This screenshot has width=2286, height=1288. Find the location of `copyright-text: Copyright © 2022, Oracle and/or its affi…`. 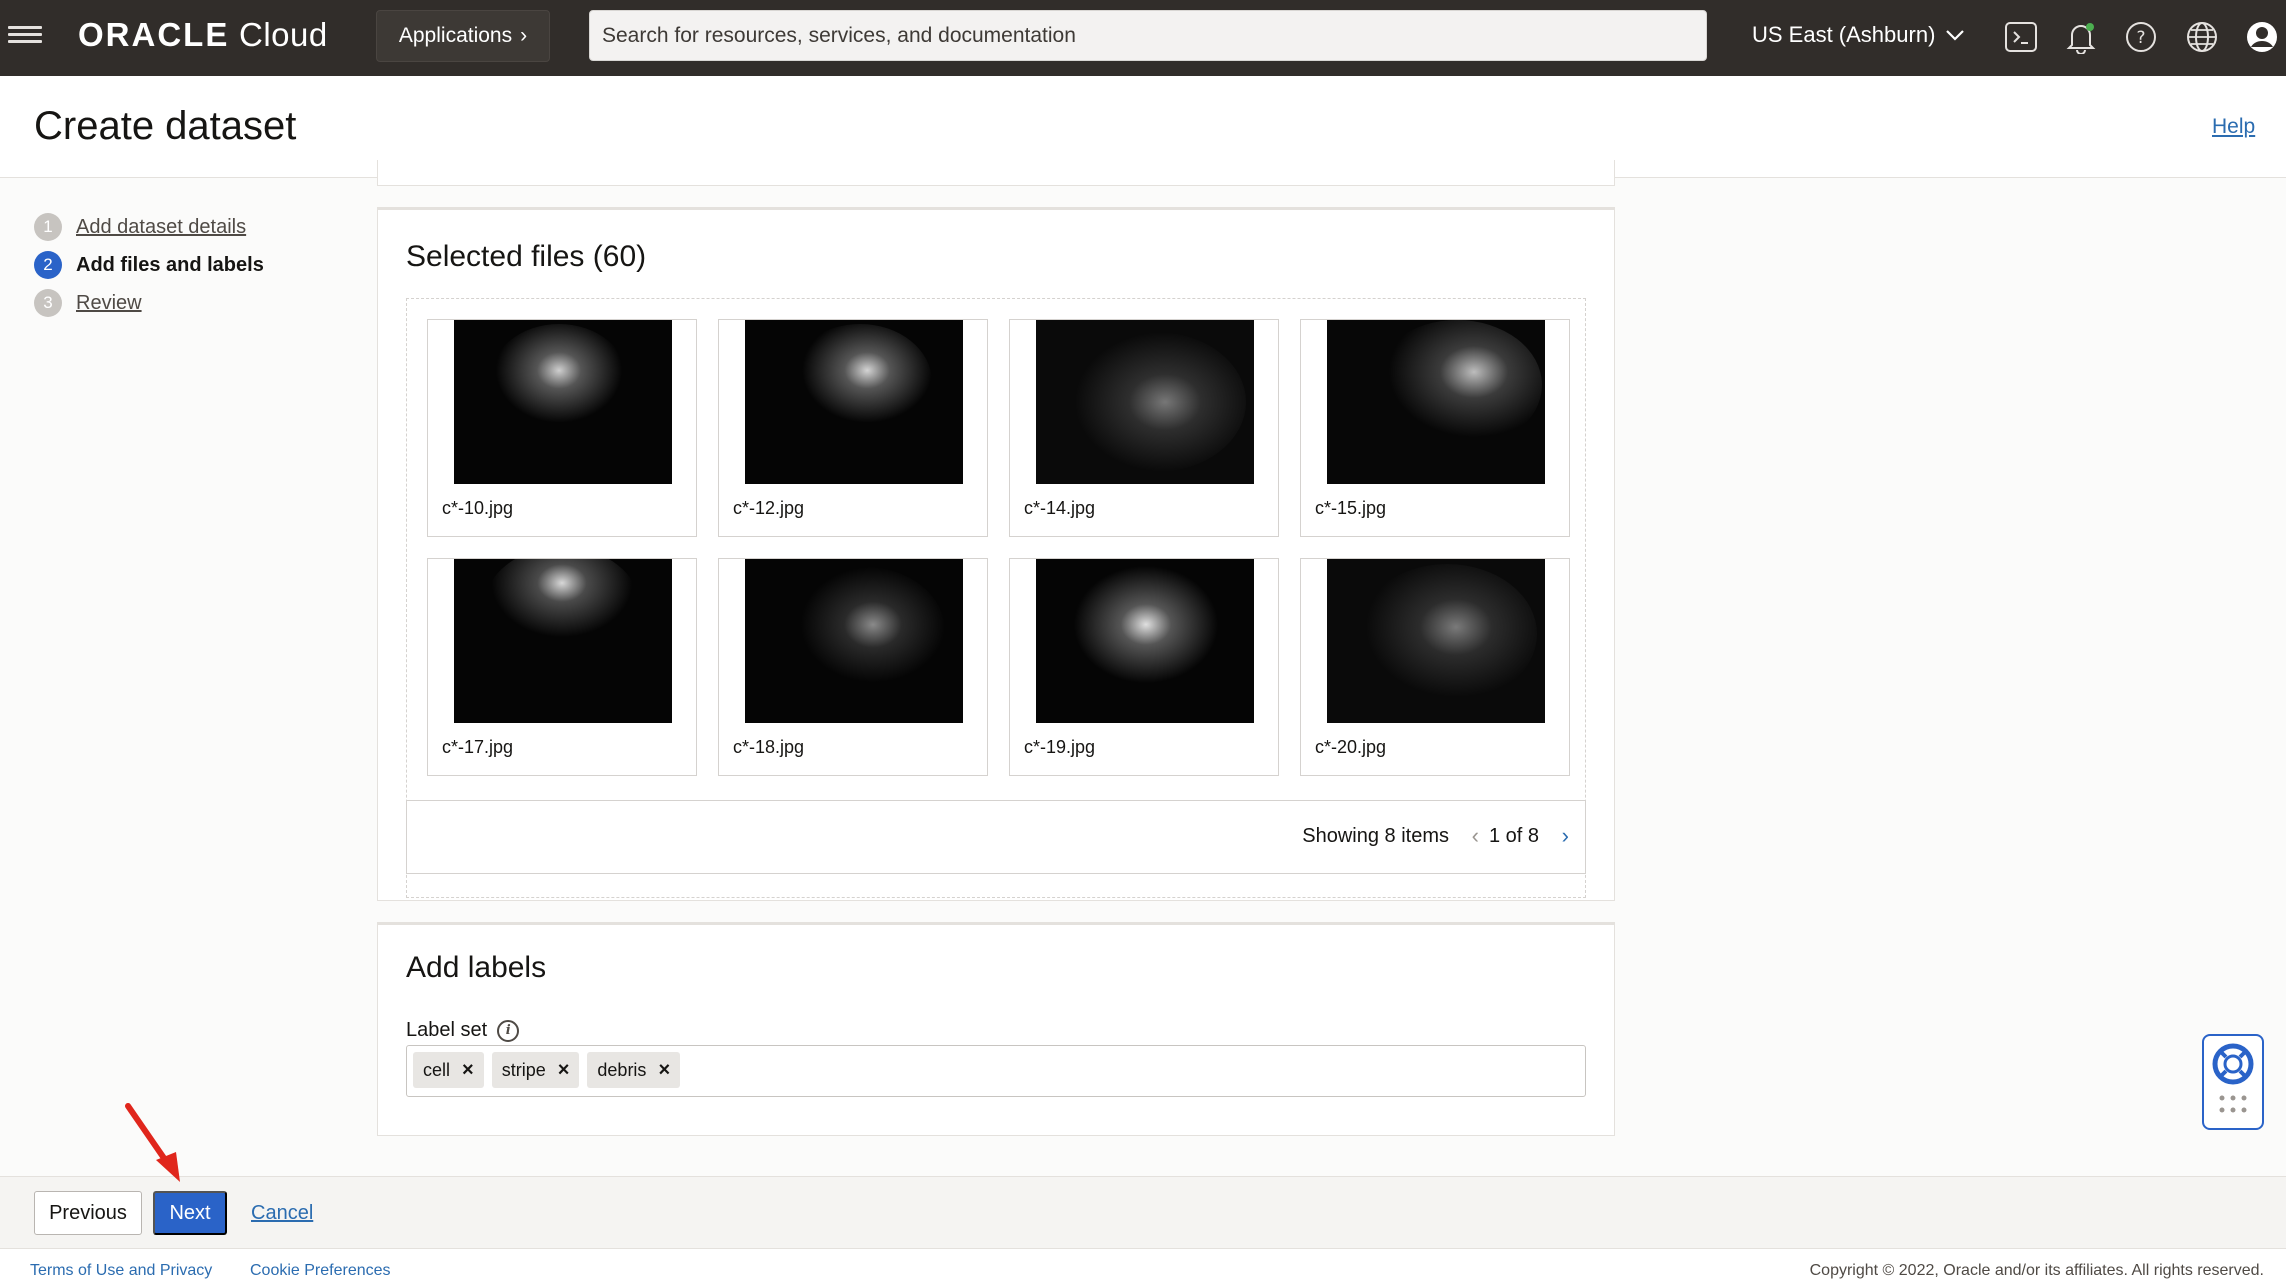

copyright-text: Copyright © 2022, Oracle and/or its affi… is located at coordinates (2036, 1270).